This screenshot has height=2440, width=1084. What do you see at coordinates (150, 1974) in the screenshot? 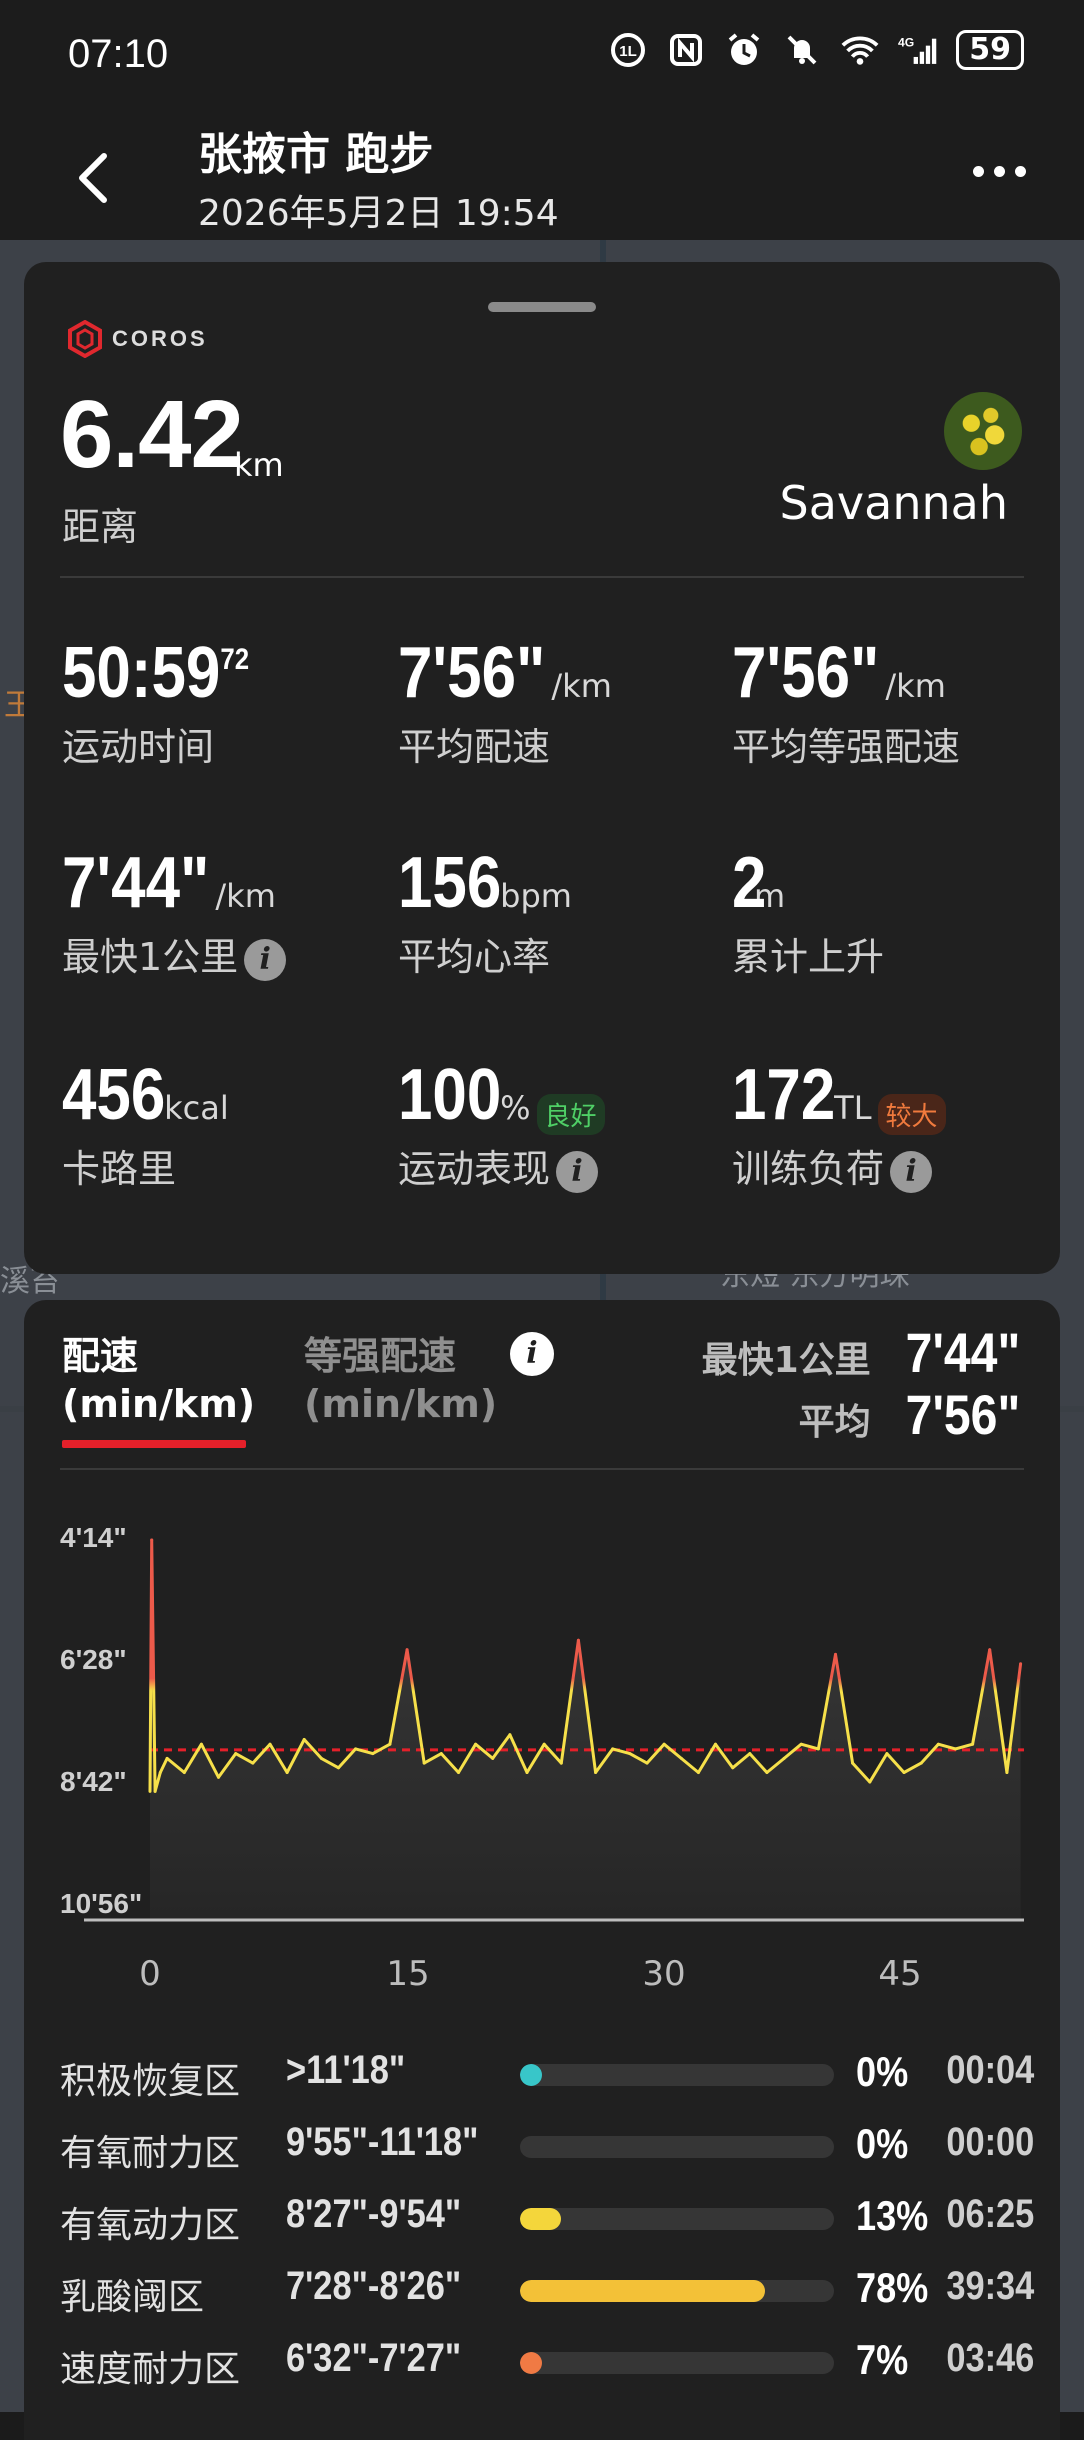
I see `x-tick-label: 0` at bounding box center [150, 1974].